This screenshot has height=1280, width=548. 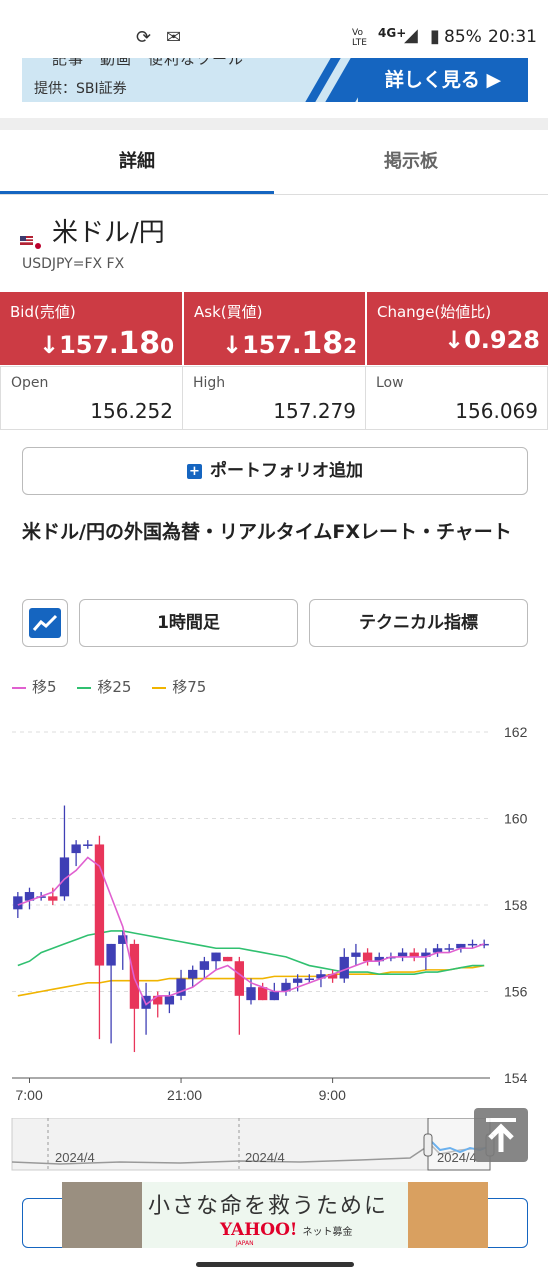 What do you see at coordinates (91, 398) in the screenshot?
I see `open-box: Open 156.252` at bounding box center [91, 398].